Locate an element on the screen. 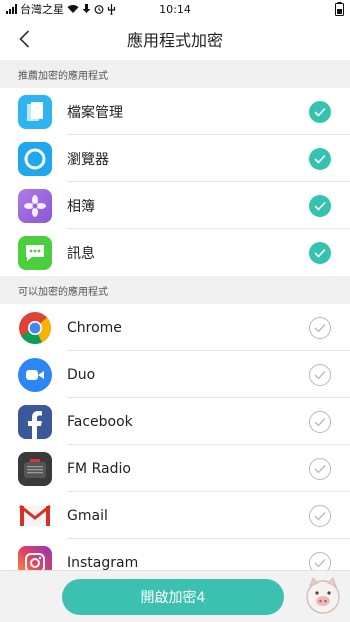 This screenshot has width=350, height=622. list-item: 相簿 is located at coordinates (175, 205).